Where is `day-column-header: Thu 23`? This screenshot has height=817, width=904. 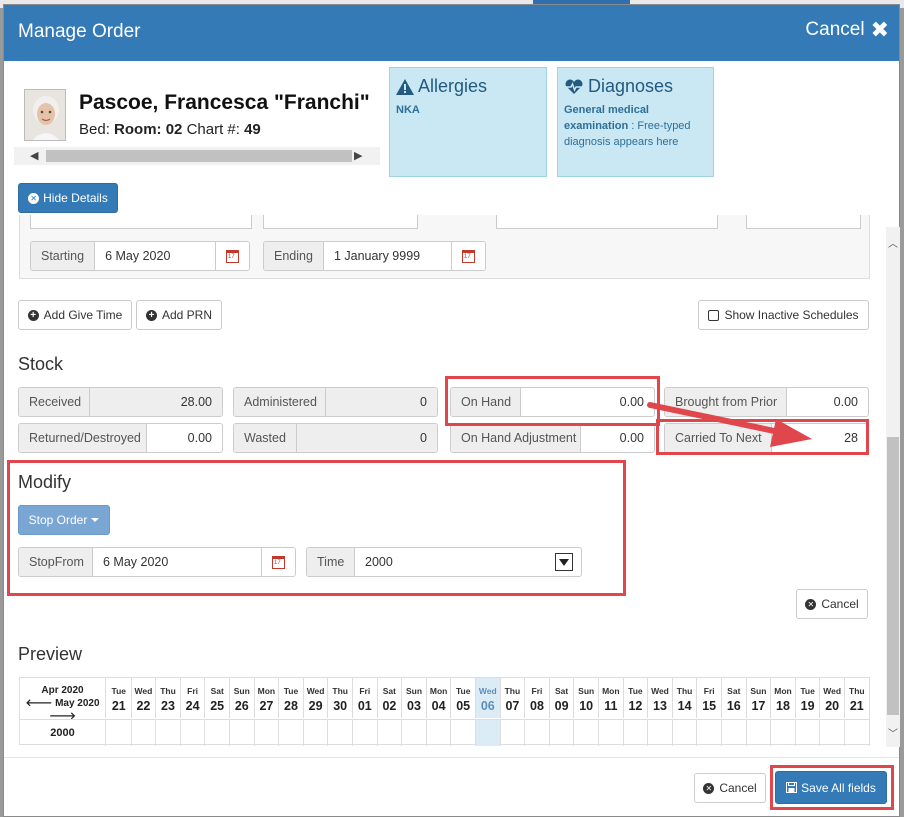 day-column-header: Thu 23 is located at coordinates (168, 698).